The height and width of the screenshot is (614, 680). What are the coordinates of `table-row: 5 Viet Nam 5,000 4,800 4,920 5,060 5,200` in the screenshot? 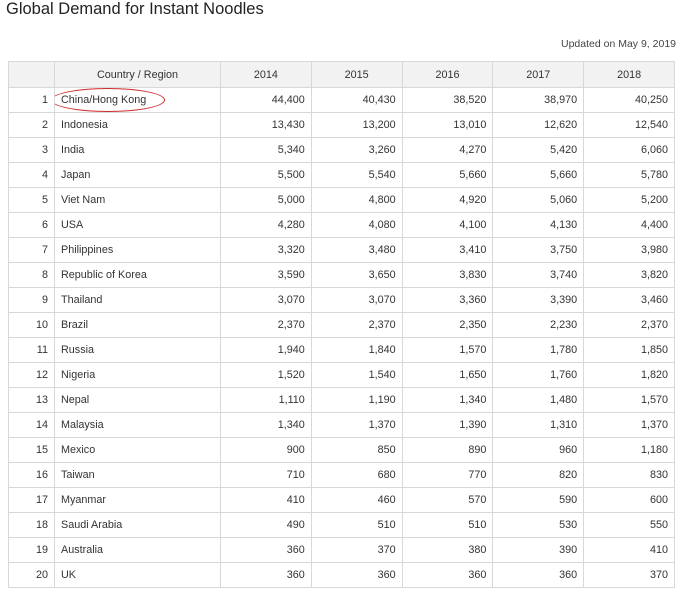 It's located at (341, 200).